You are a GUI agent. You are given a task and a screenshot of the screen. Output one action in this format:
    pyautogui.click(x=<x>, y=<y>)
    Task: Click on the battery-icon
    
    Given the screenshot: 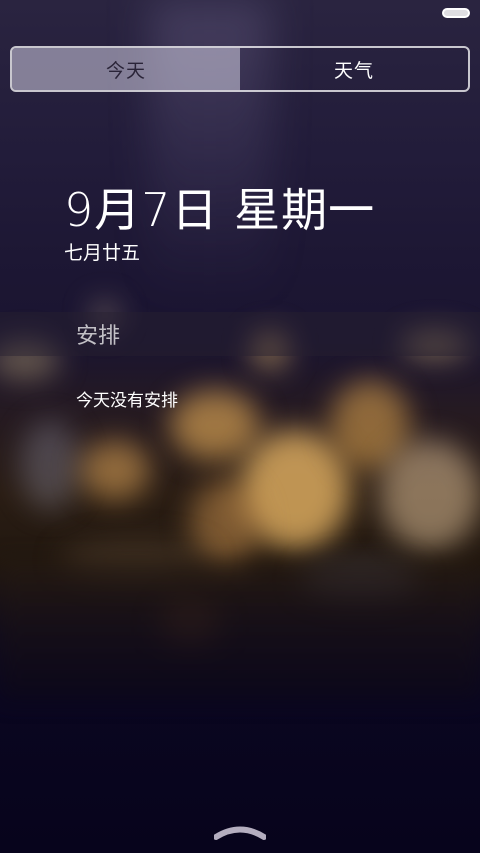 What is the action you would take?
    pyautogui.click(x=456, y=13)
    